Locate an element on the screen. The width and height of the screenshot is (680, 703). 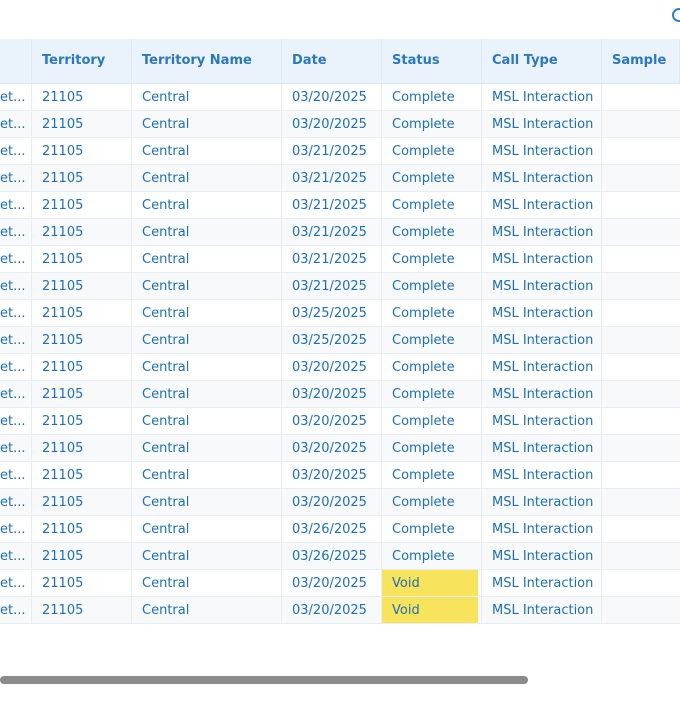
cell-date: 03/25/2025 is located at coordinates (332, 340).